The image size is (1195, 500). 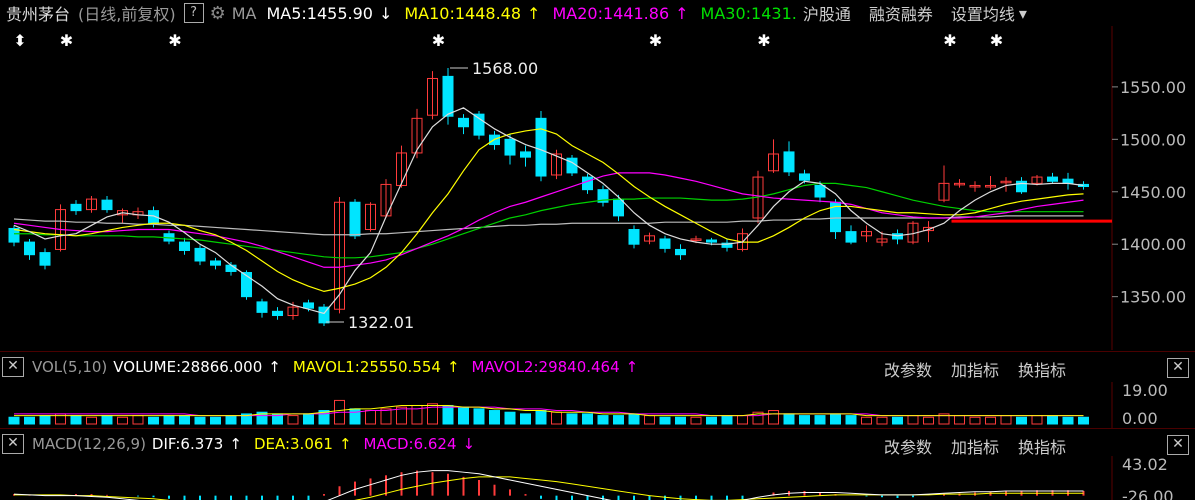 I want to click on vol-add-indicator-button: 加指标, so click(x=975, y=369).